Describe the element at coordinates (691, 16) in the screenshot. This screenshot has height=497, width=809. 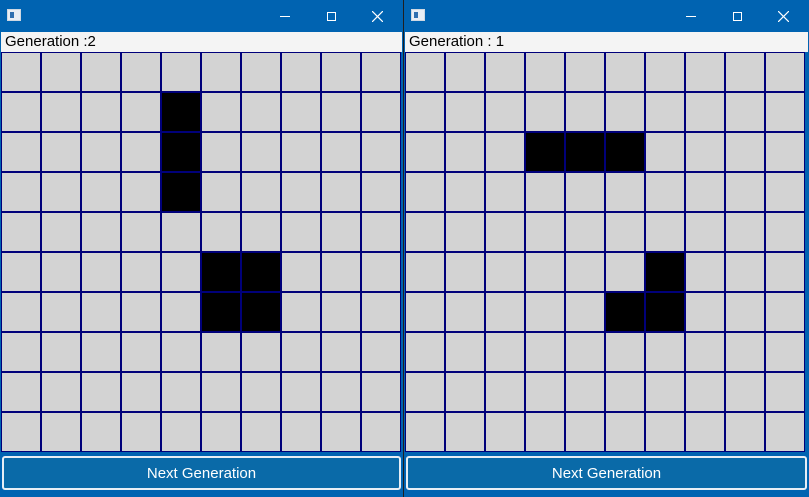
I see `minimize-icon` at that location.